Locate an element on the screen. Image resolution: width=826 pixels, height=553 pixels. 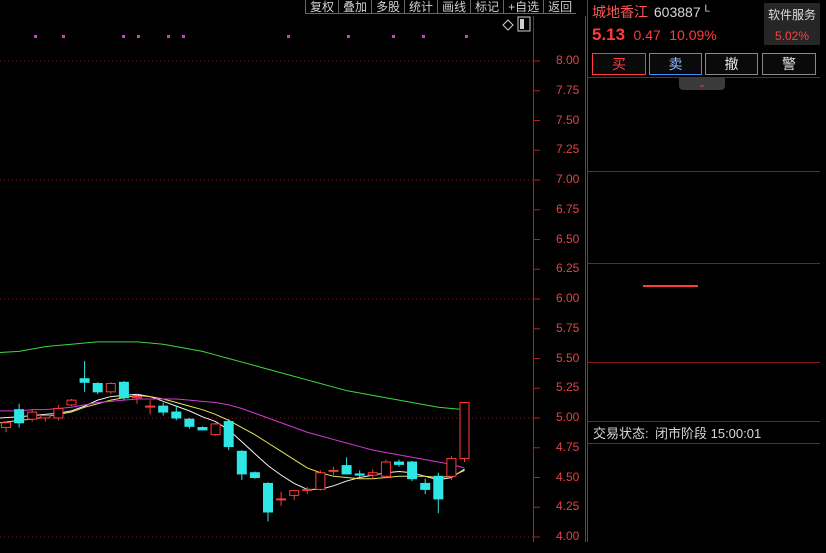
price-tick-label: 6.75 is located at coordinates (568, 208).